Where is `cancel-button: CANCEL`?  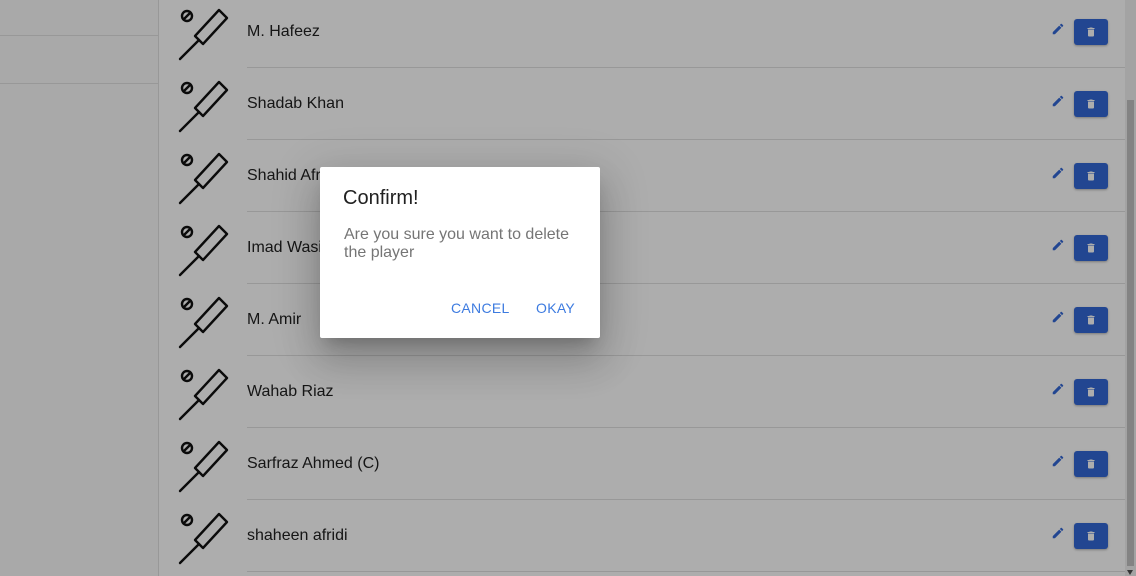 cancel-button: CANCEL is located at coordinates (480, 308).